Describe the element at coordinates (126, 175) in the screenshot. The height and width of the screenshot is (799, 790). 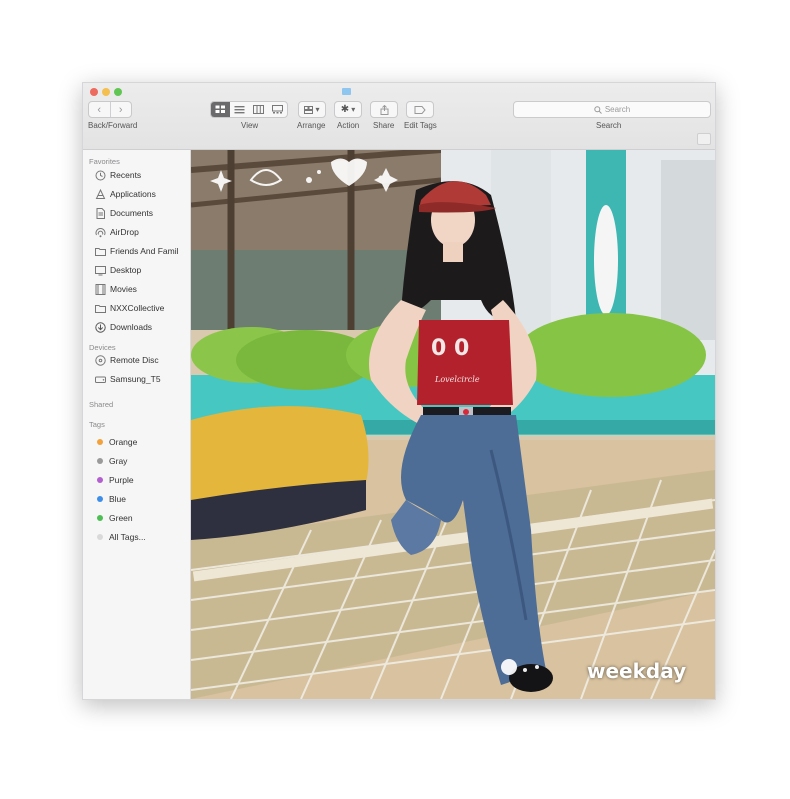
I see `sidebar-item-label: Recents` at that location.